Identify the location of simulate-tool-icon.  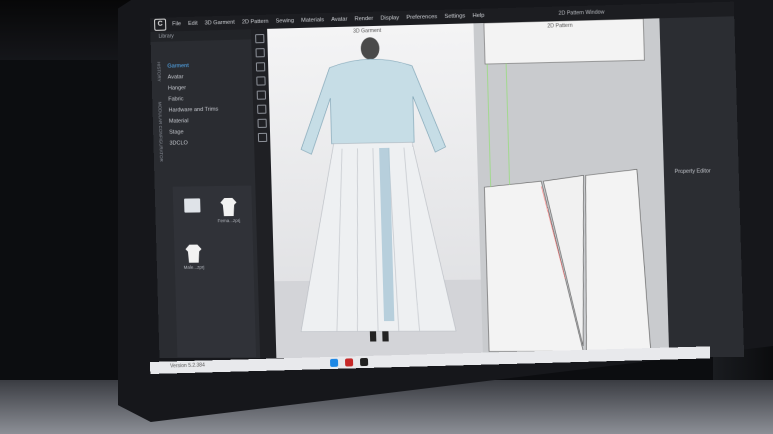
(261, 109).